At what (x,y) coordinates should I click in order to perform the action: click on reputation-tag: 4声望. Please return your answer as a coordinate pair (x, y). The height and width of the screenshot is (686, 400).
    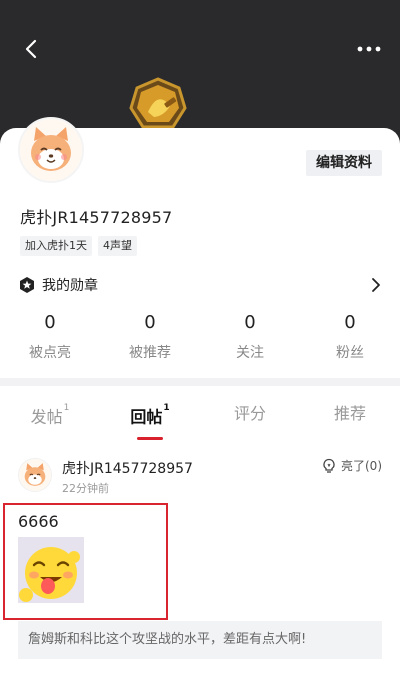
    Looking at the image, I should click on (117, 246).